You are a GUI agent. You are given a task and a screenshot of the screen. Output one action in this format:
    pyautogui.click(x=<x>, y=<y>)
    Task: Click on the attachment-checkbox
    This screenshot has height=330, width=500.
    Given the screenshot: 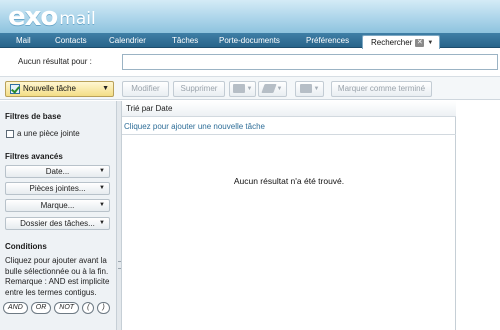 What is the action you would take?
    pyautogui.click(x=10, y=133)
    